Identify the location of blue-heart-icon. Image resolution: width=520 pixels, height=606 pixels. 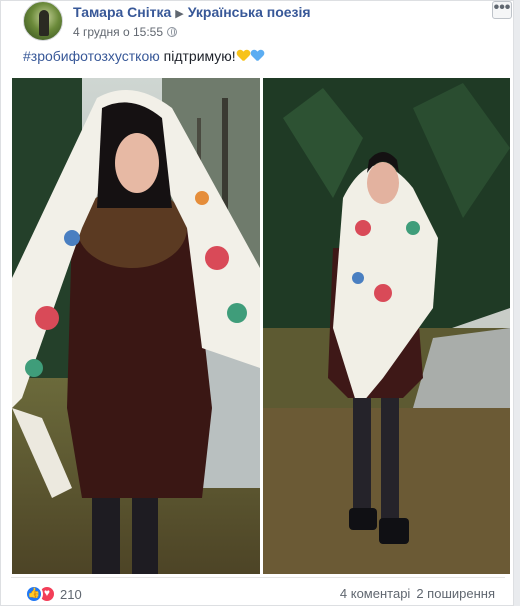
(257, 56).